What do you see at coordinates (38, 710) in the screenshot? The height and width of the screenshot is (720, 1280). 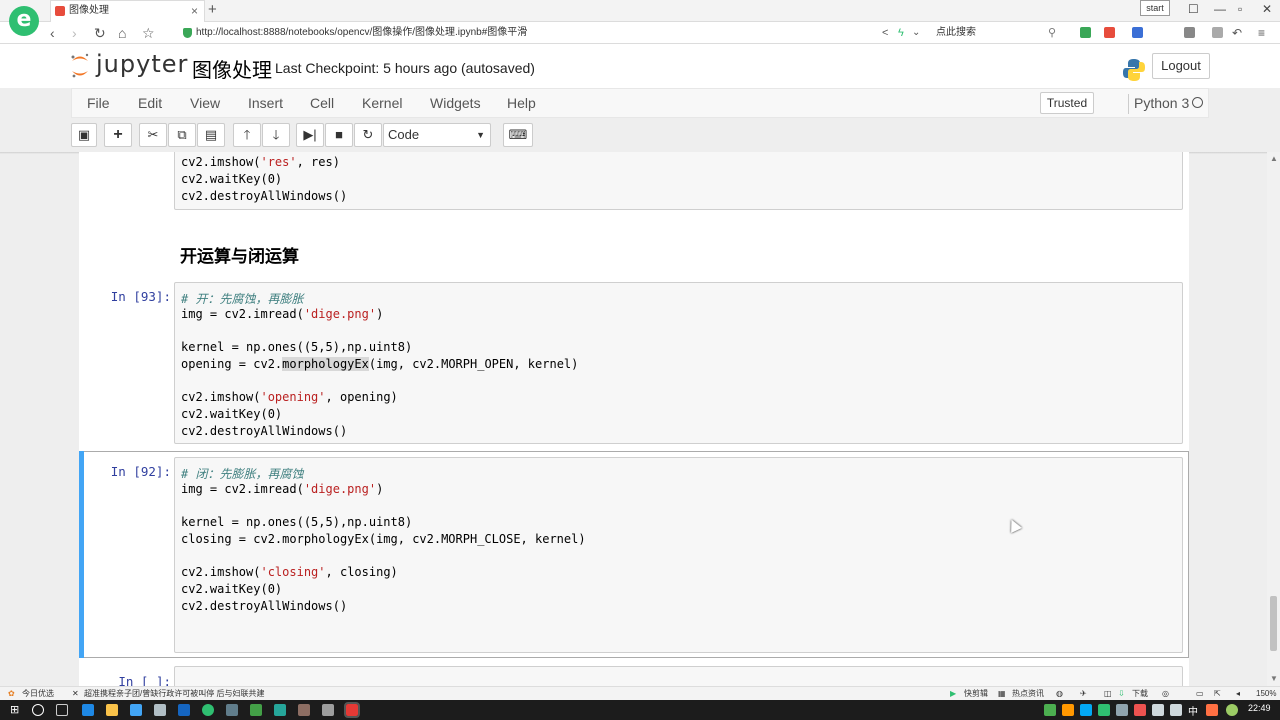 I see `cortana-icon` at bounding box center [38, 710].